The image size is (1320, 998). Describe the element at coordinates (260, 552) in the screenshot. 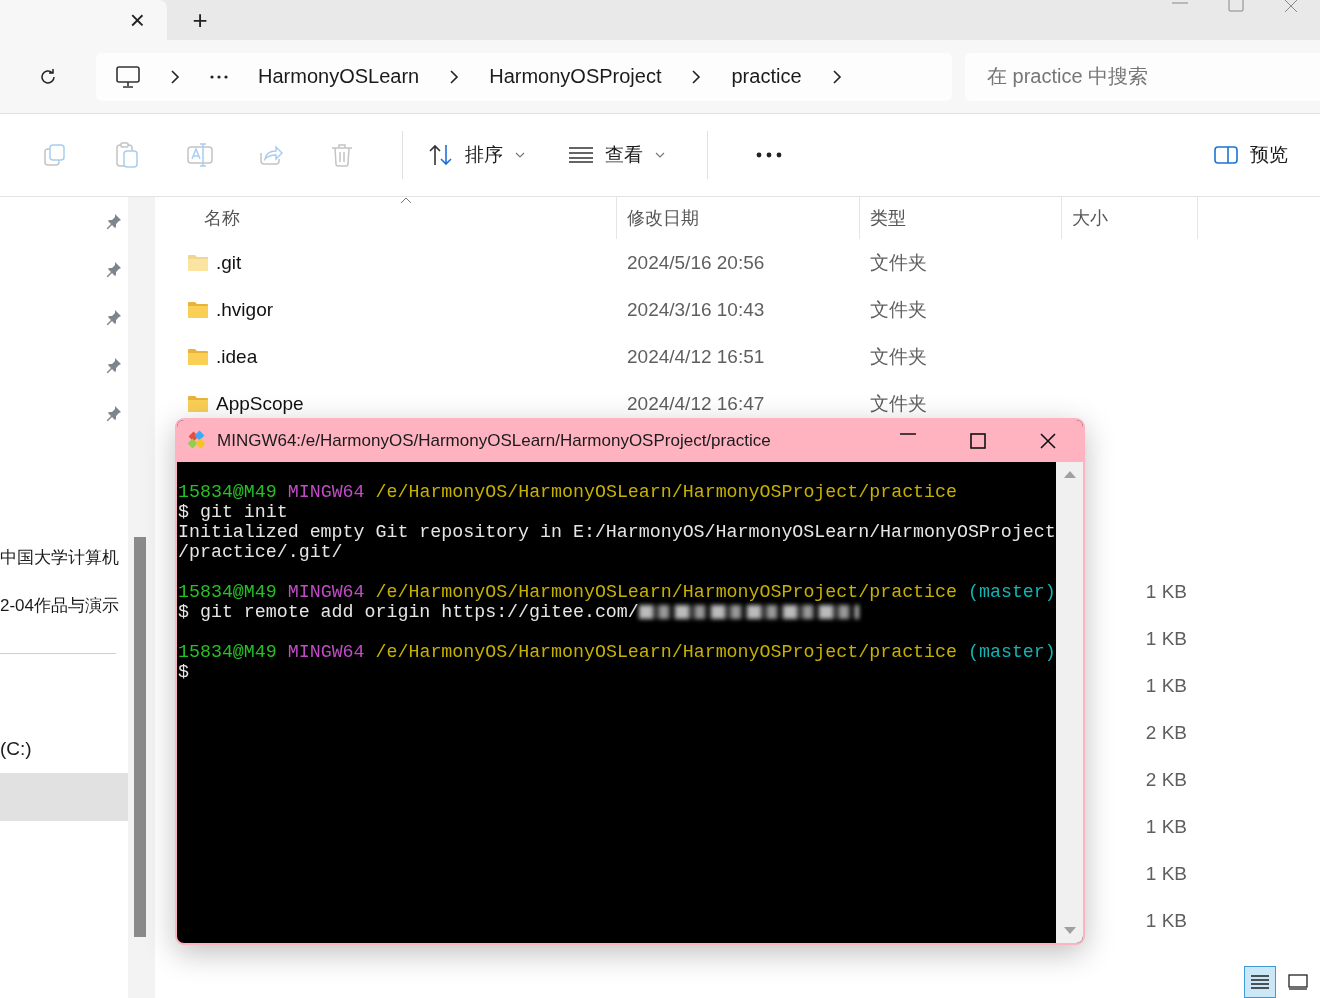

I see `terminal-text: /practice/.git/` at that location.